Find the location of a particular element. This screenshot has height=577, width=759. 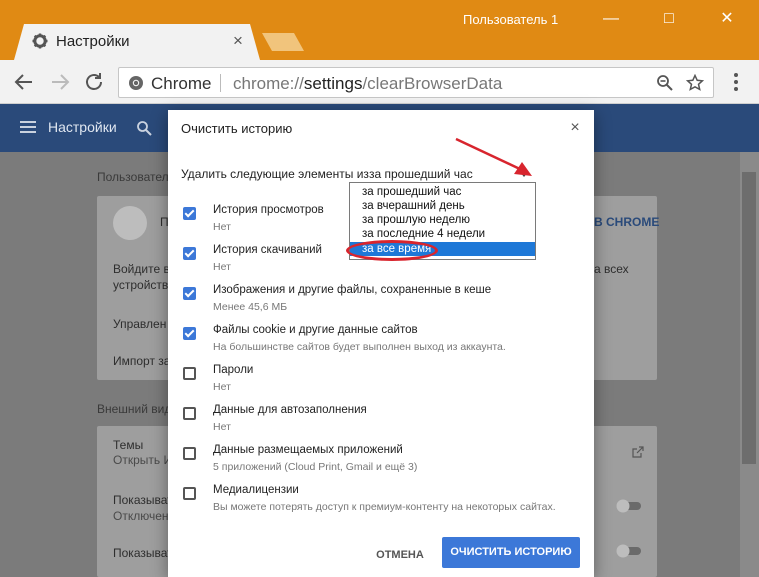

more-vert-icon is located at coordinates (736, 82).